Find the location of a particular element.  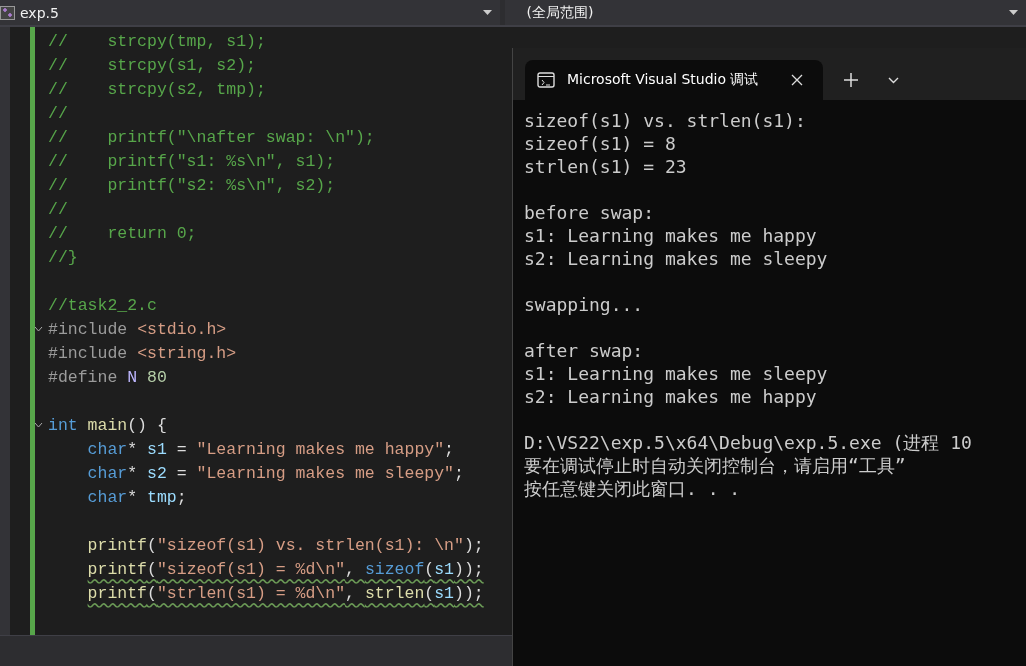

code-line: #define N 80 is located at coordinates (107, 378).